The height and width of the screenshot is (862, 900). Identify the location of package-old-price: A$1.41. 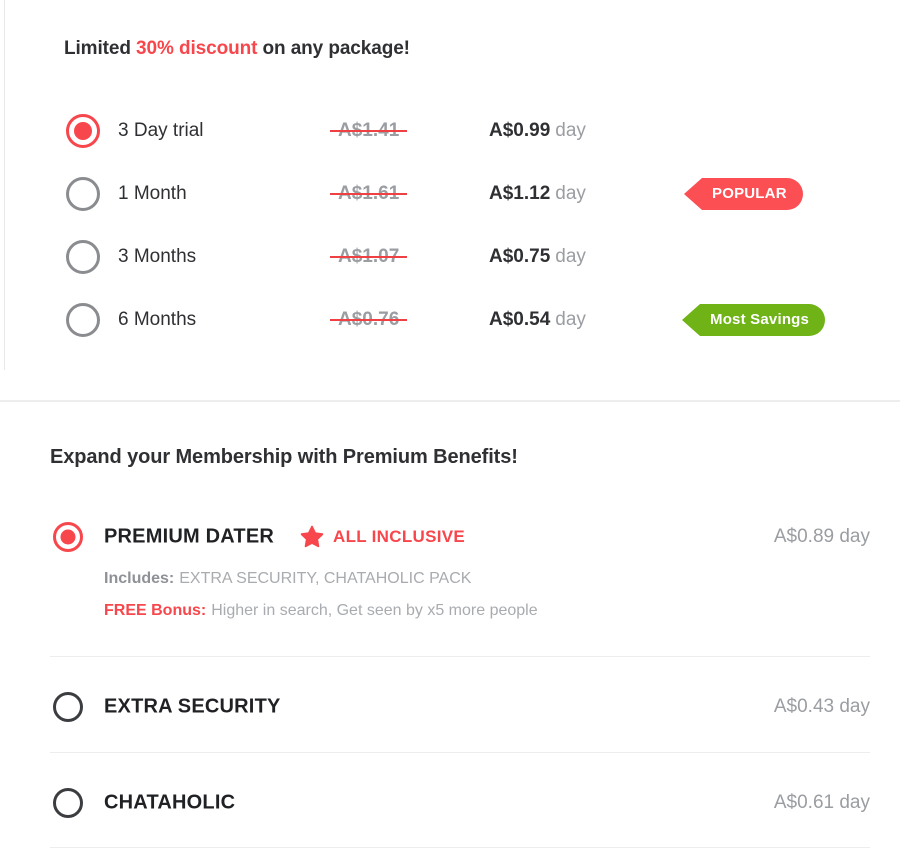
(369, 130).